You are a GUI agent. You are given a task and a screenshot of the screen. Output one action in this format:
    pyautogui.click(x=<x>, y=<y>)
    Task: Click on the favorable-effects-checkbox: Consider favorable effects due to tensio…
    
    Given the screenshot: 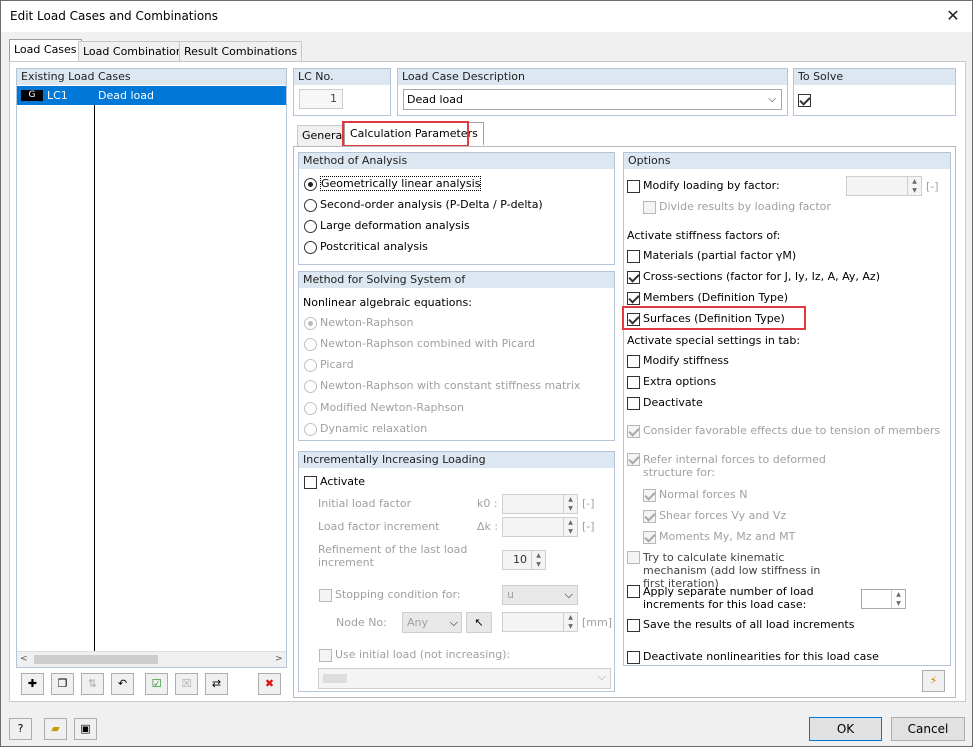 What is the action you would take?
    pyautogui.click(x=783, y=431)
    